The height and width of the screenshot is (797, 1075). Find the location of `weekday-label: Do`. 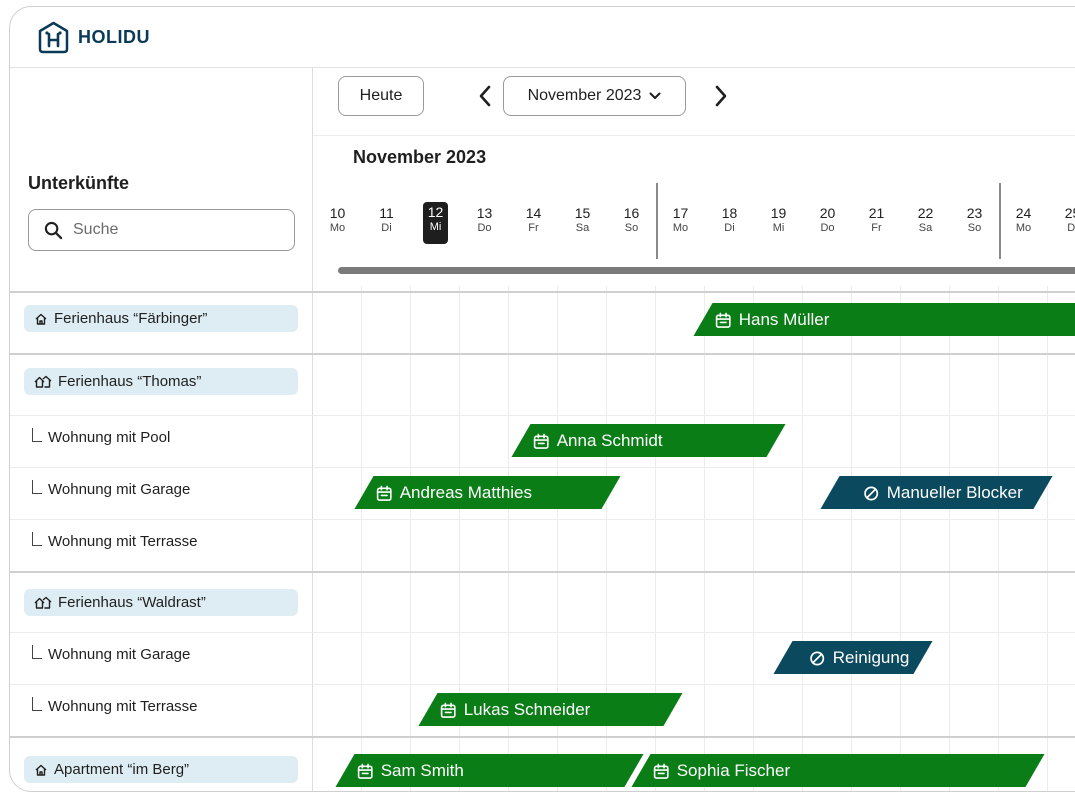

weekday-label: Do is located at coordinates (827, 228).